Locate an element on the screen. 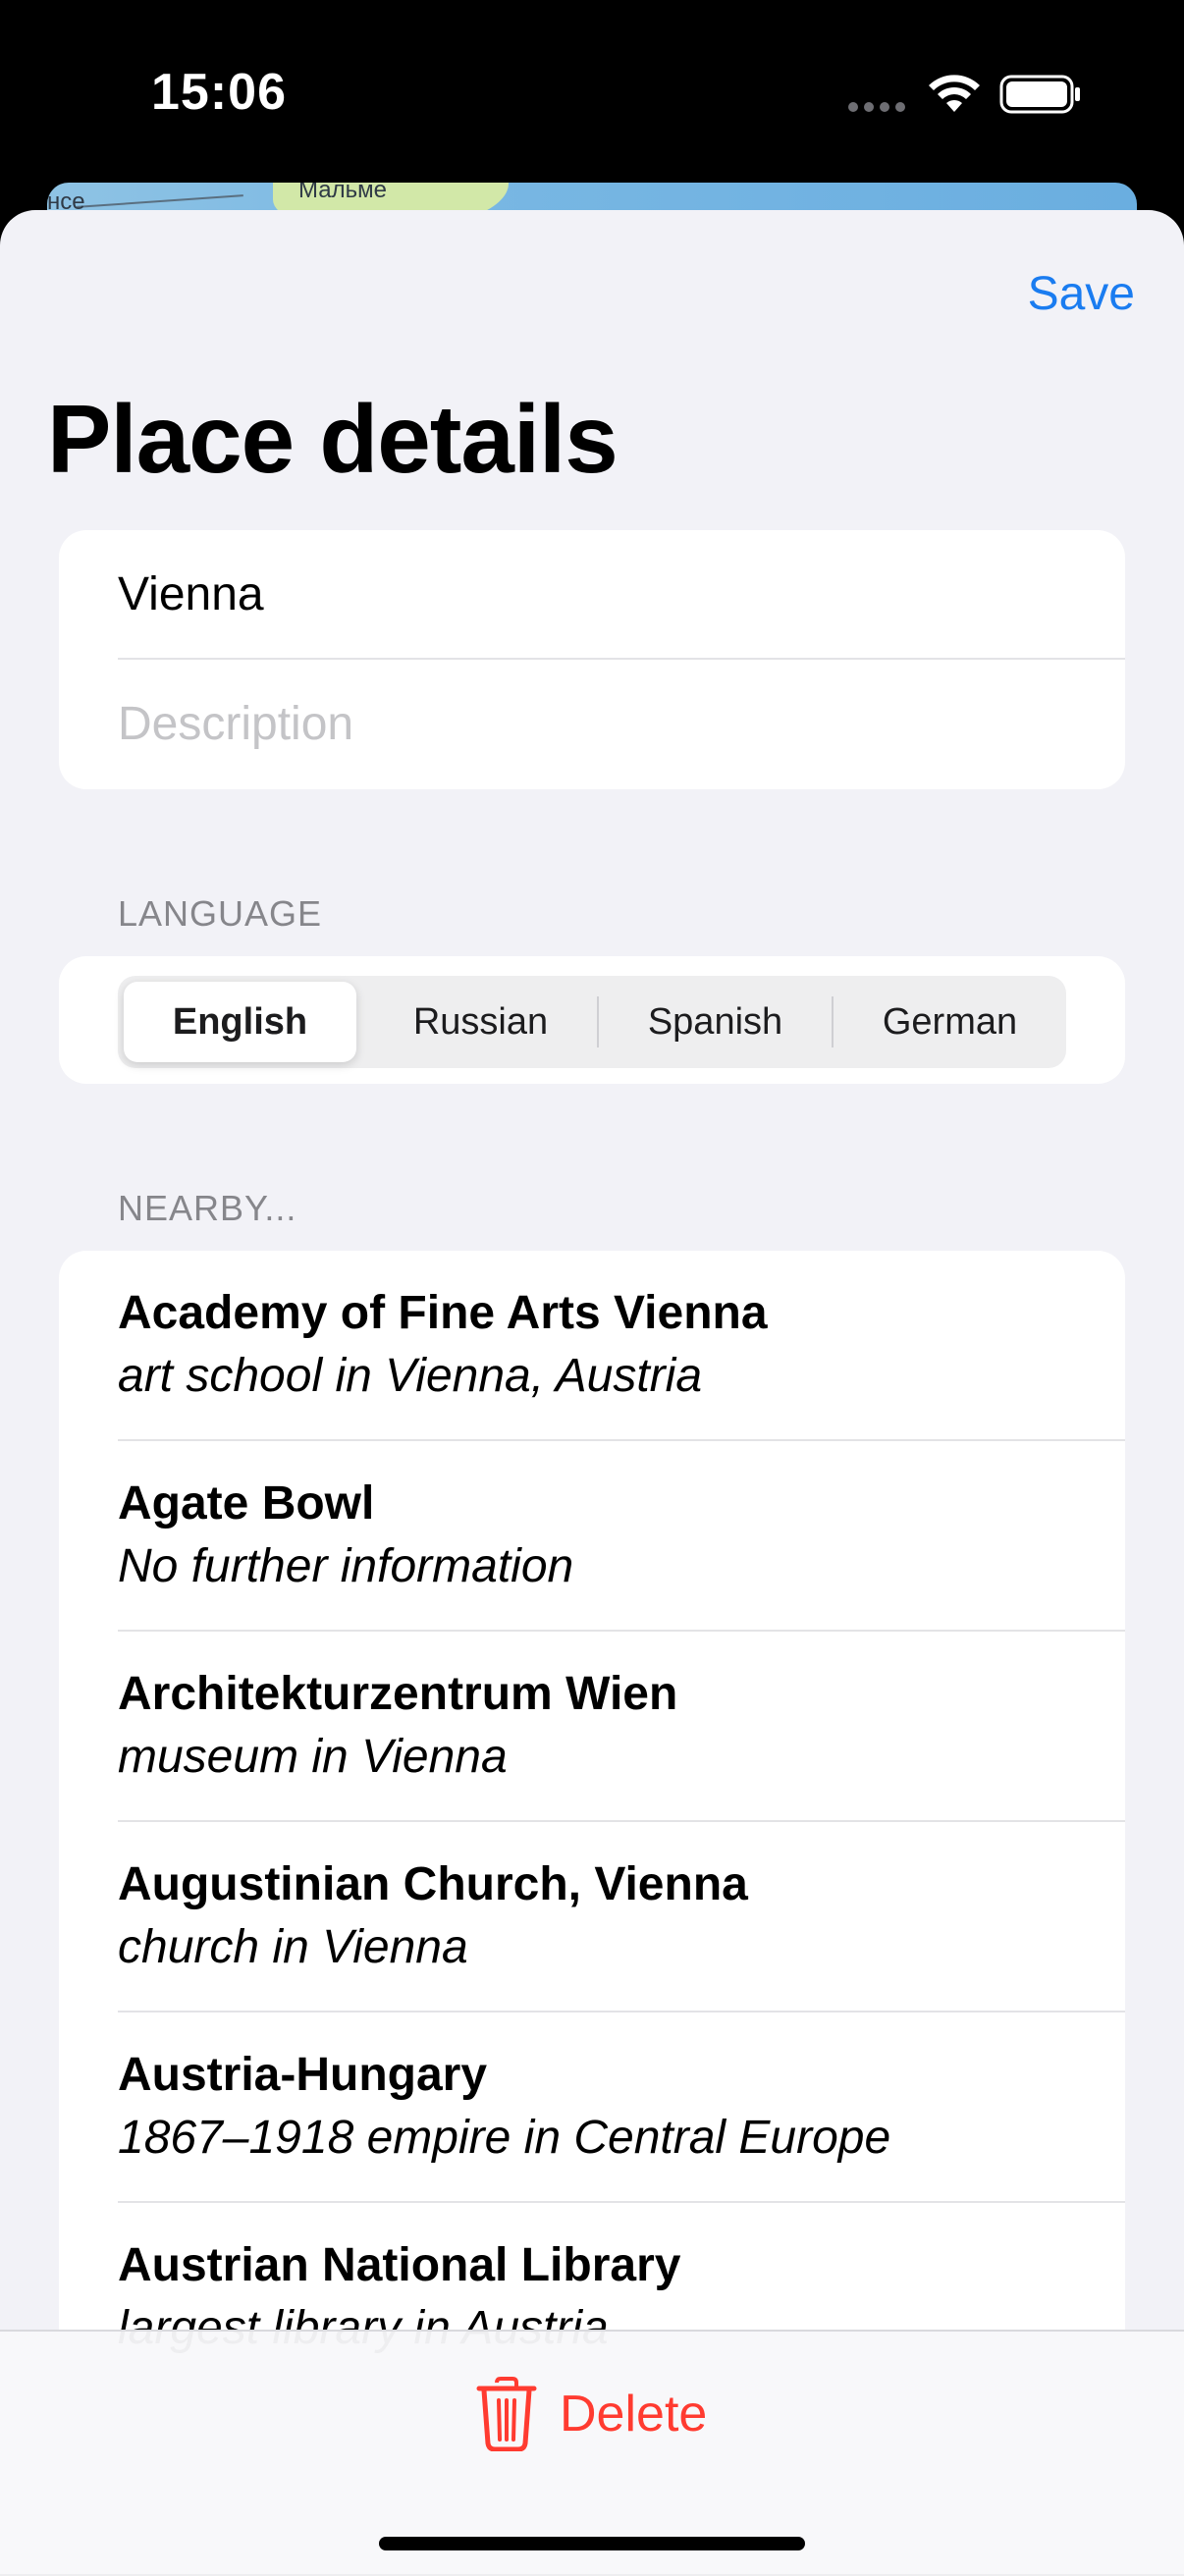 This screenshot has height=2576, width=1184. name-field: Vienna is located at coordinates (621, 594).